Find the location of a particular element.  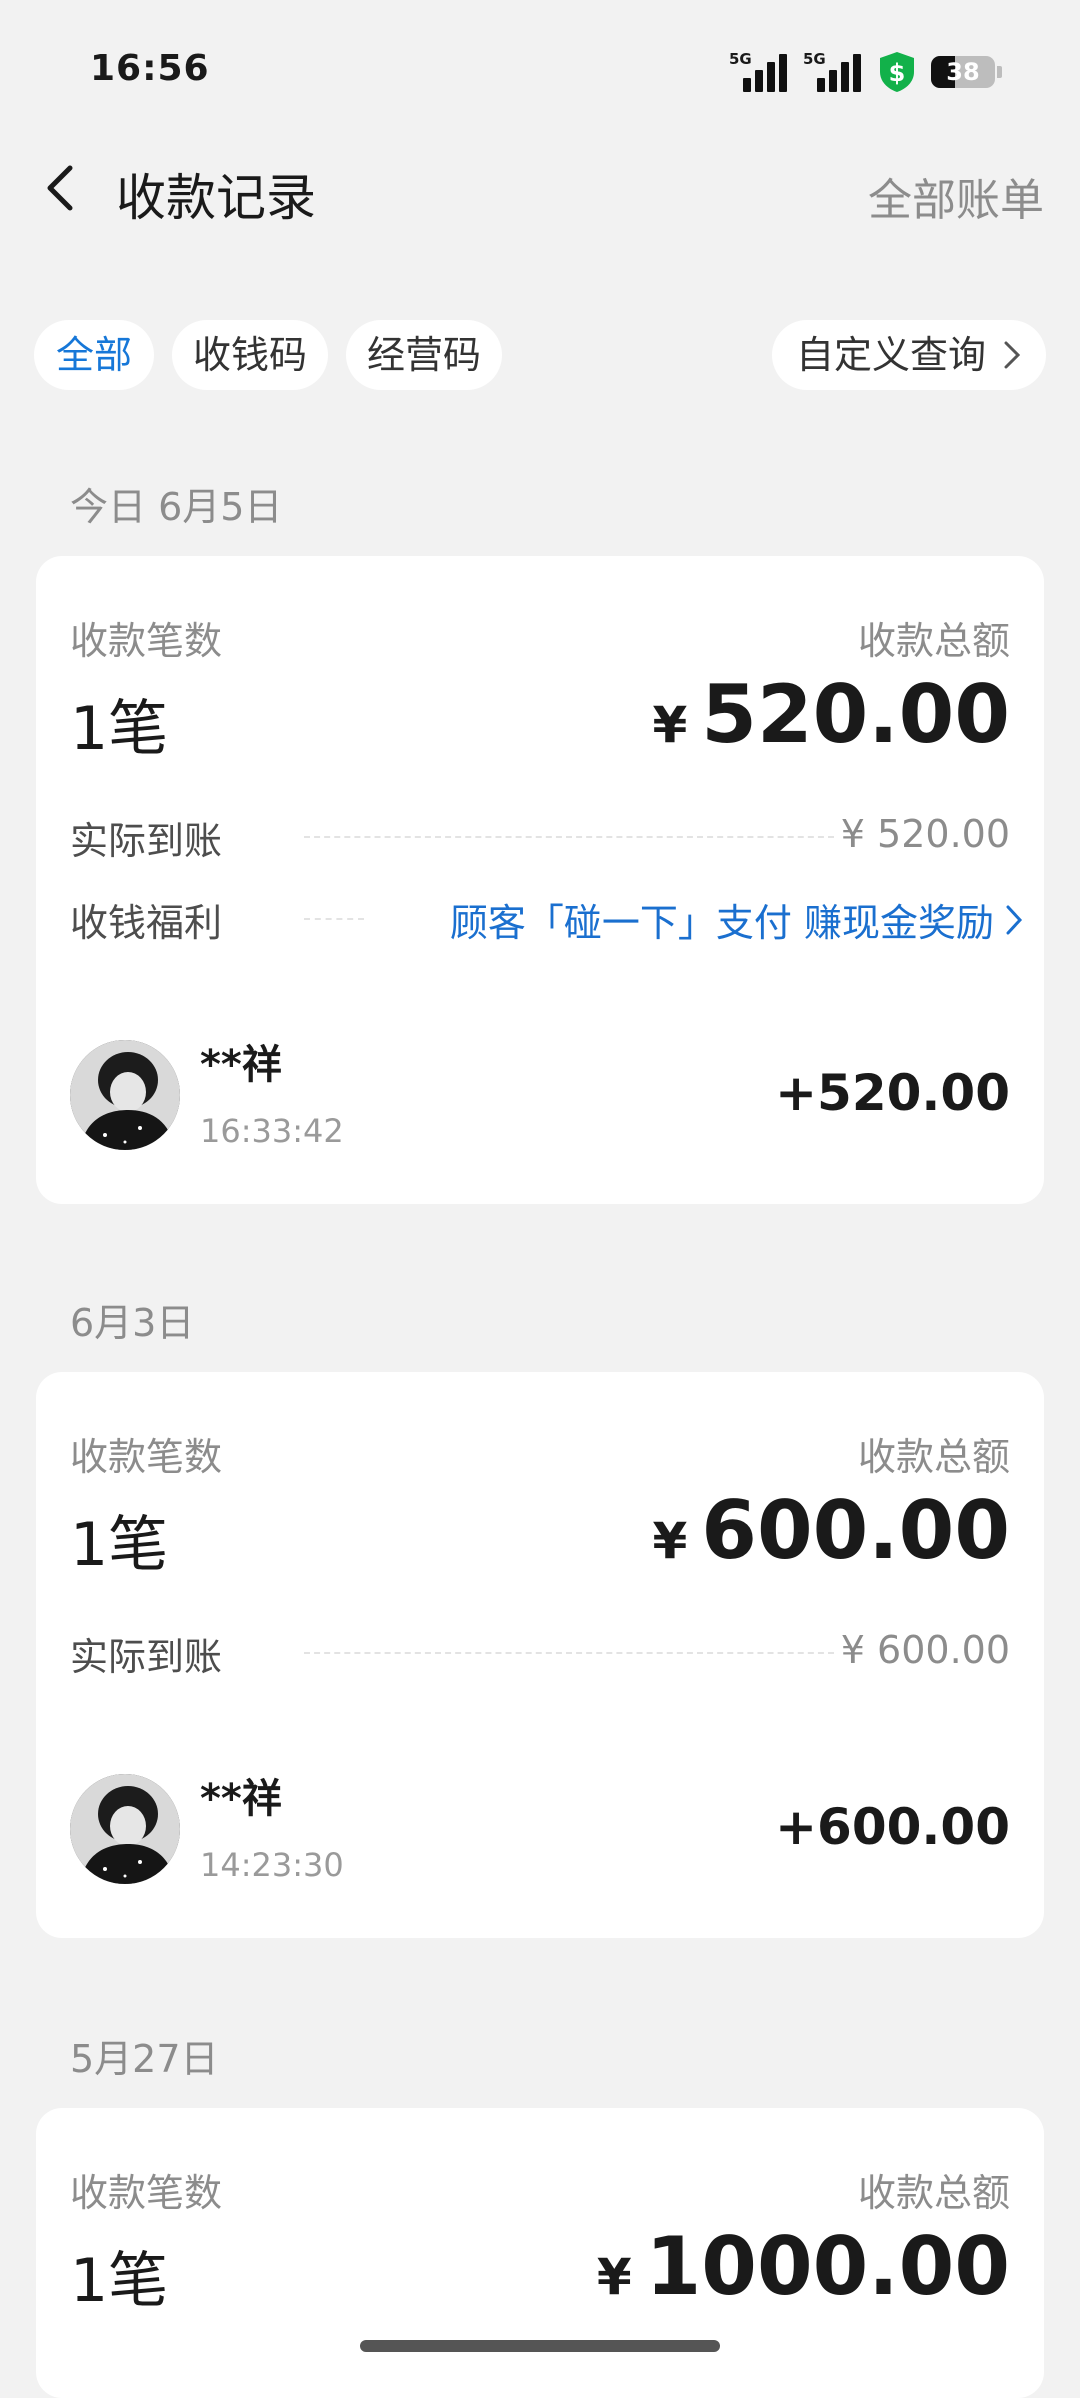

total-value: 1000.00 is located at coordinates (827, 2266).